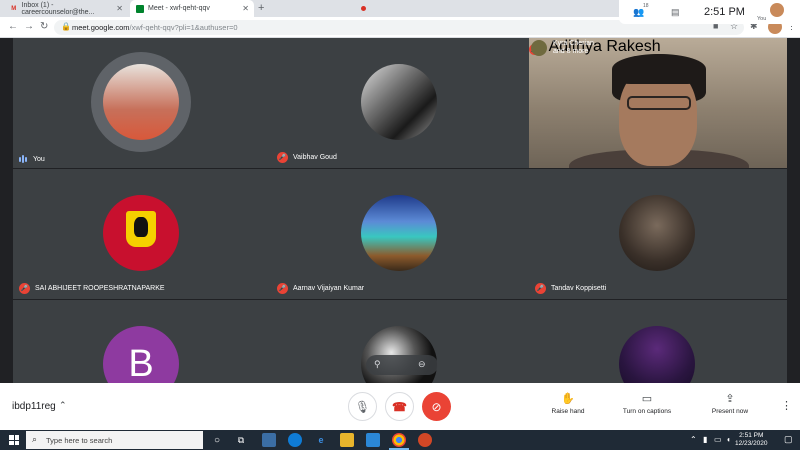 The width and height of the screenshot is (800, 450). I want to click on meeting-clock: 2:51 PM, so click(724, 12).